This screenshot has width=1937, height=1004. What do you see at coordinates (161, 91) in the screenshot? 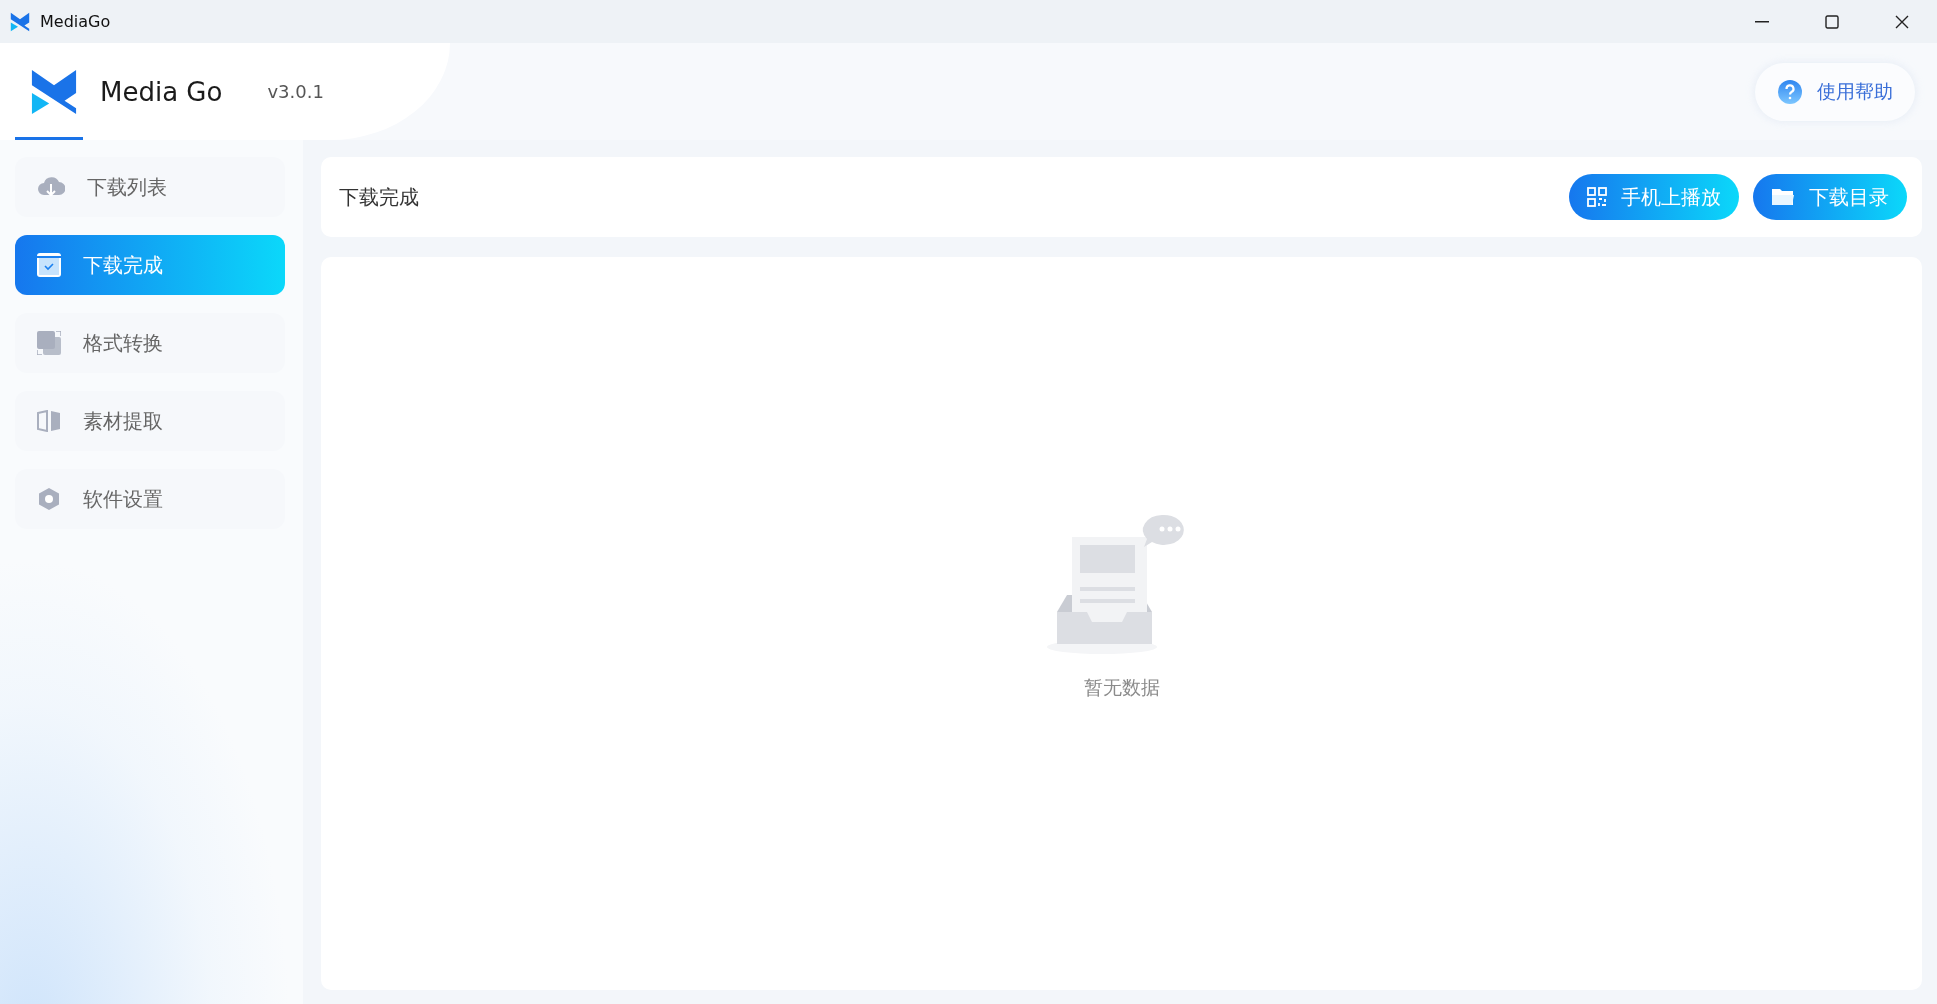
I see `app-name: Media Go` at bounding box center [161, 91].